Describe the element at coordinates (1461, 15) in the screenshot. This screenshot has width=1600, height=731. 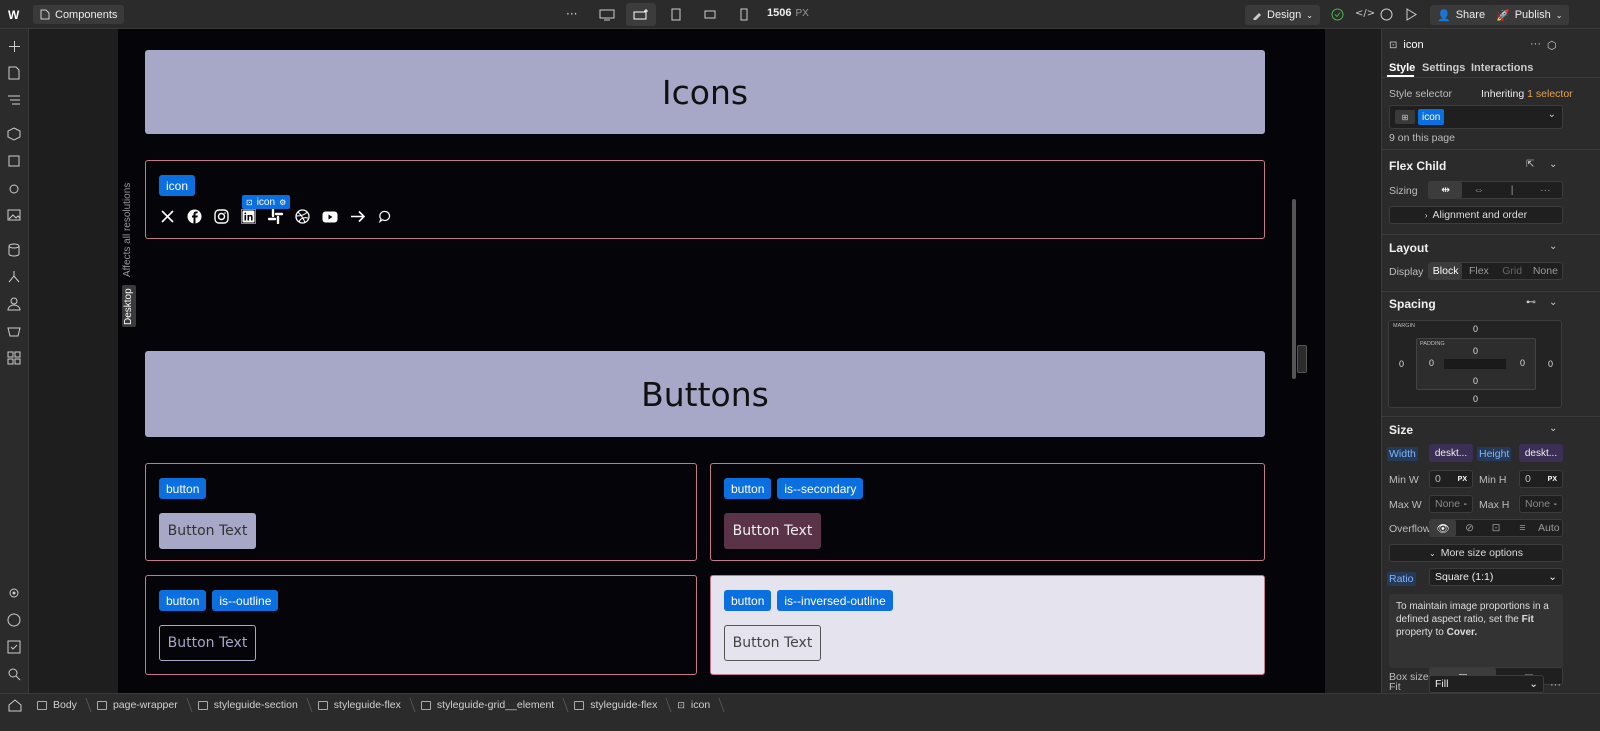
I see `share-button: 👤 Share` at that location.